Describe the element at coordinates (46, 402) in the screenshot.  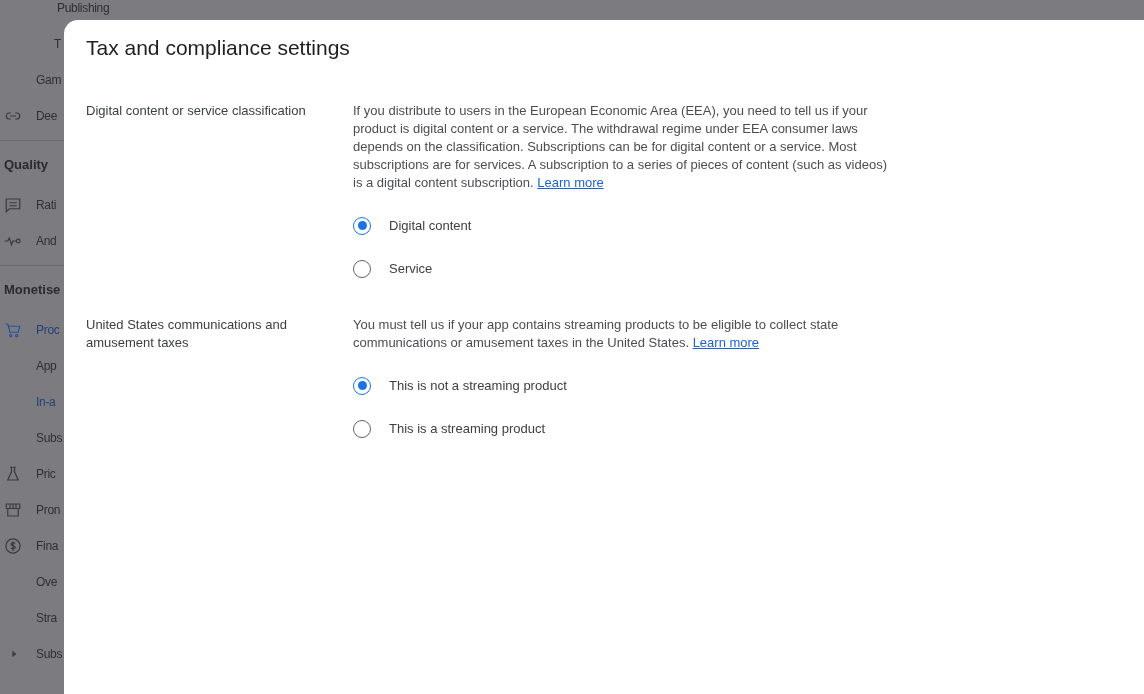
I see `nav-item: In-a` at that location.